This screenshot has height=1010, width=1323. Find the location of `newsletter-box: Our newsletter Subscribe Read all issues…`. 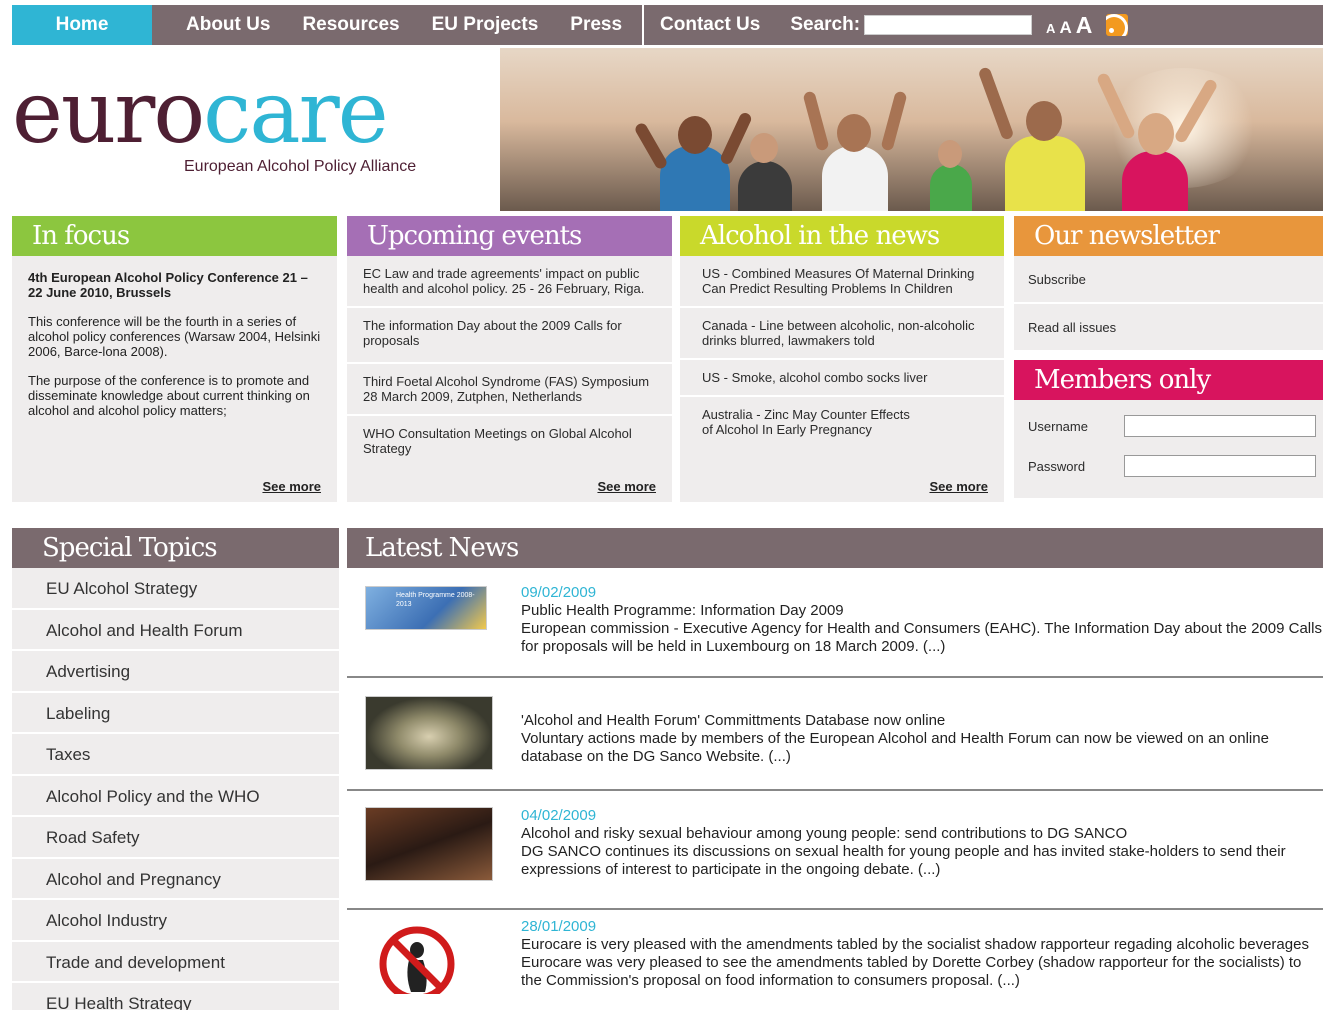

newsletter-box: Our newsletter Subscribe Read all issues… is located at coordinates (1168, 357).